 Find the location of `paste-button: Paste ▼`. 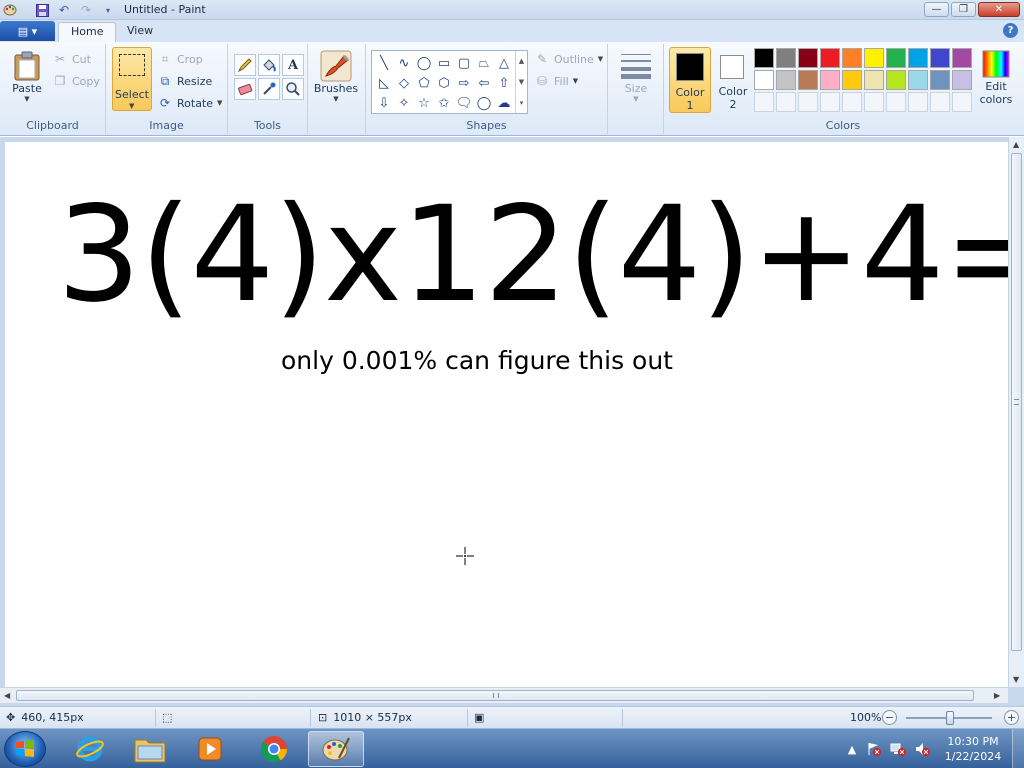

paste-button: Paste ▼ is located at coordinates (27, 76).